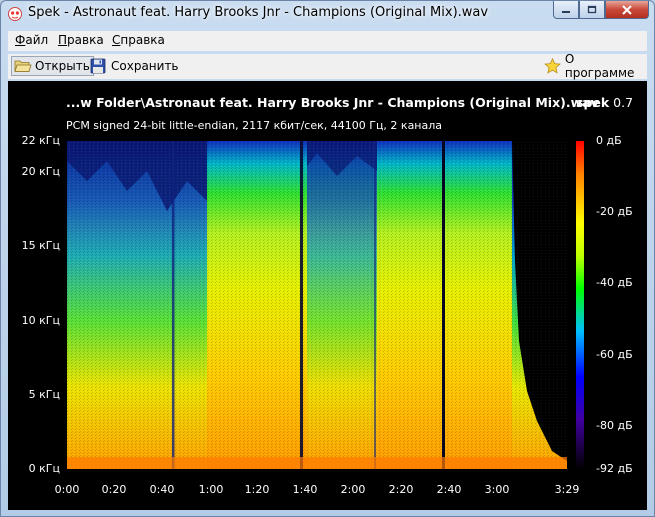 The image size is (655, 517). Describe the element at coordinates (31, 40) in the screenshot. I see `menu-file: Файл` at that location.